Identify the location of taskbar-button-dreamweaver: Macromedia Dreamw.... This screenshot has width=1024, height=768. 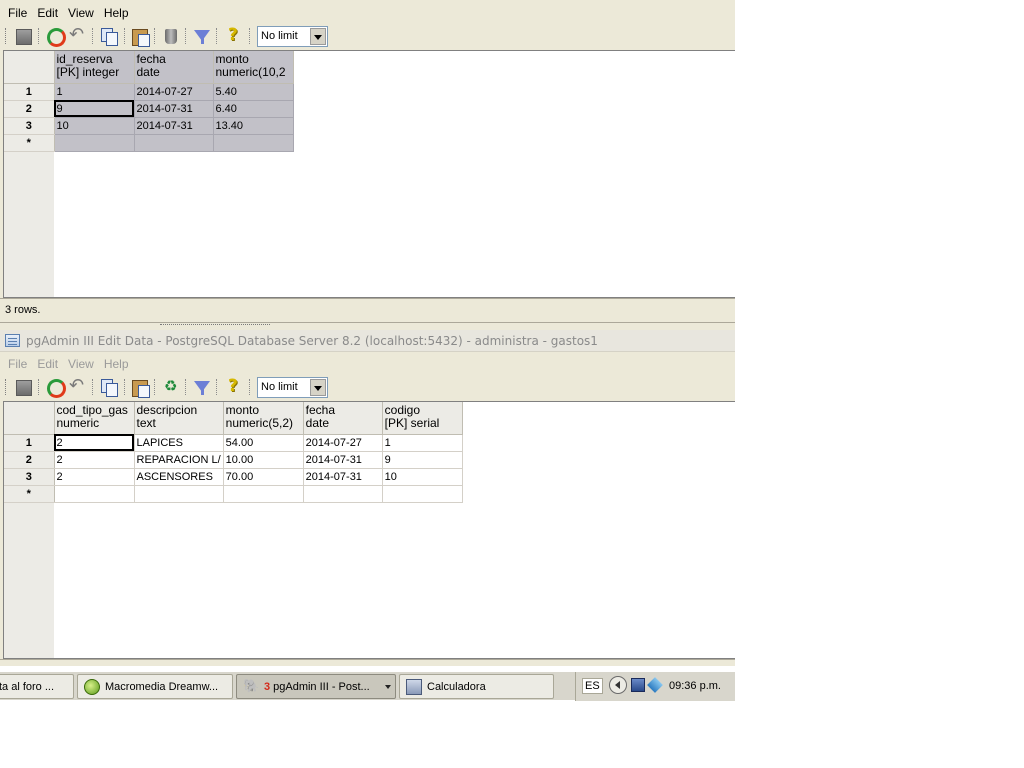
(155, 686).